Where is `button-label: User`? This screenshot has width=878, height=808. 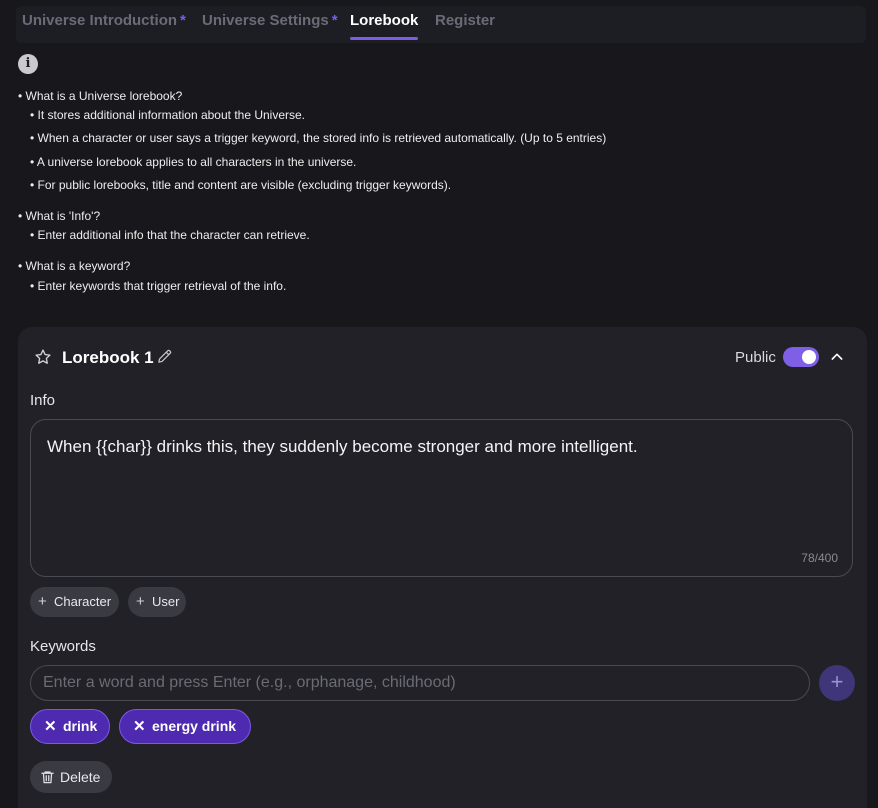
button-label: User is located at coordinates (166, 601).